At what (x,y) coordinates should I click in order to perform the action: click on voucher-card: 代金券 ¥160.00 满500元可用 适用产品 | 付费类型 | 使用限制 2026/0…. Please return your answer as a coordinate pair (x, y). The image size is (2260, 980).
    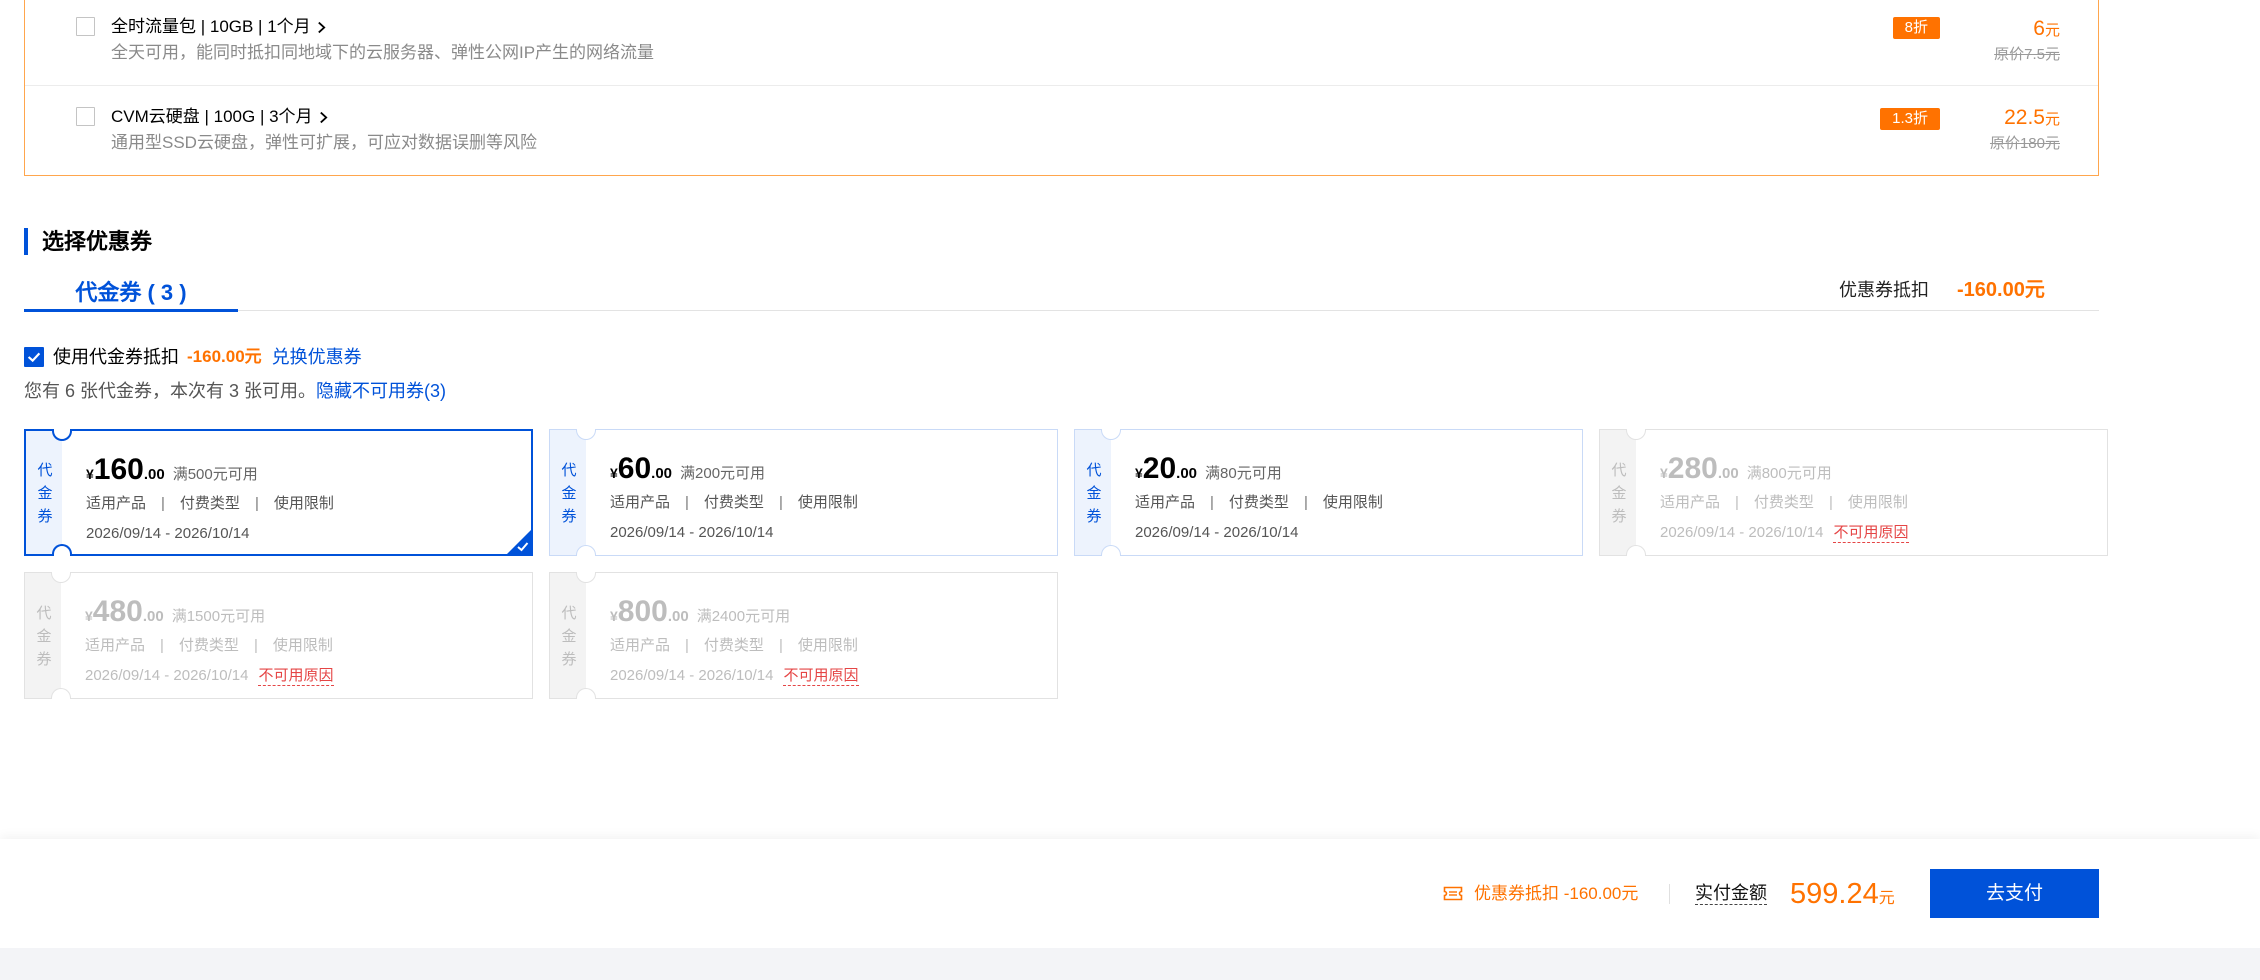
    Looking at the image, I should click on (278, 492).